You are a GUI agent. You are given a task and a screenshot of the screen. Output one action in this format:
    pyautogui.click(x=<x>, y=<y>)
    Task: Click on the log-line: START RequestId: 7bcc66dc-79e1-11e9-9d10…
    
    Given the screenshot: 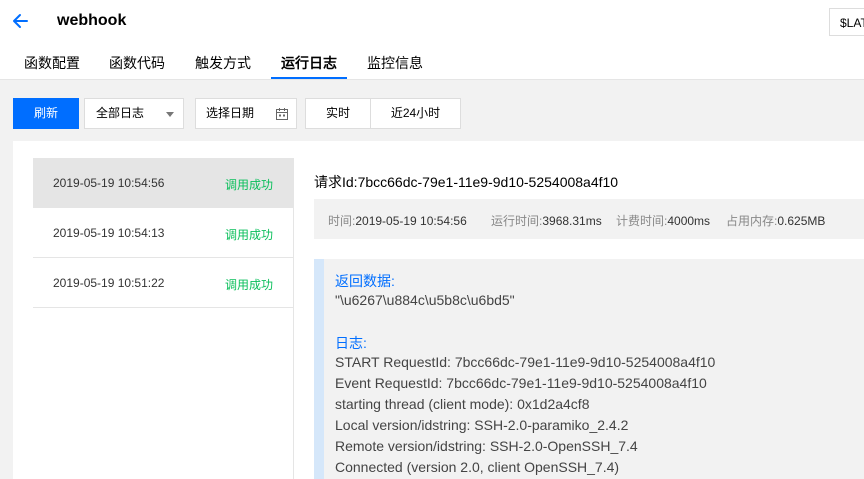 What is the action you would take?
    pyautogui.click(x=525, y=362)
    